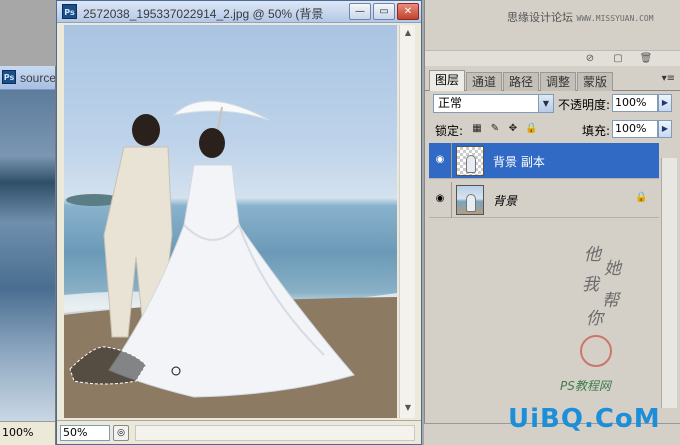 The width and height of the screenshot is (680, 445). Describe the element at coordinates (635, 129) in the screenshot. I see `fill-field: 100%` at that location.